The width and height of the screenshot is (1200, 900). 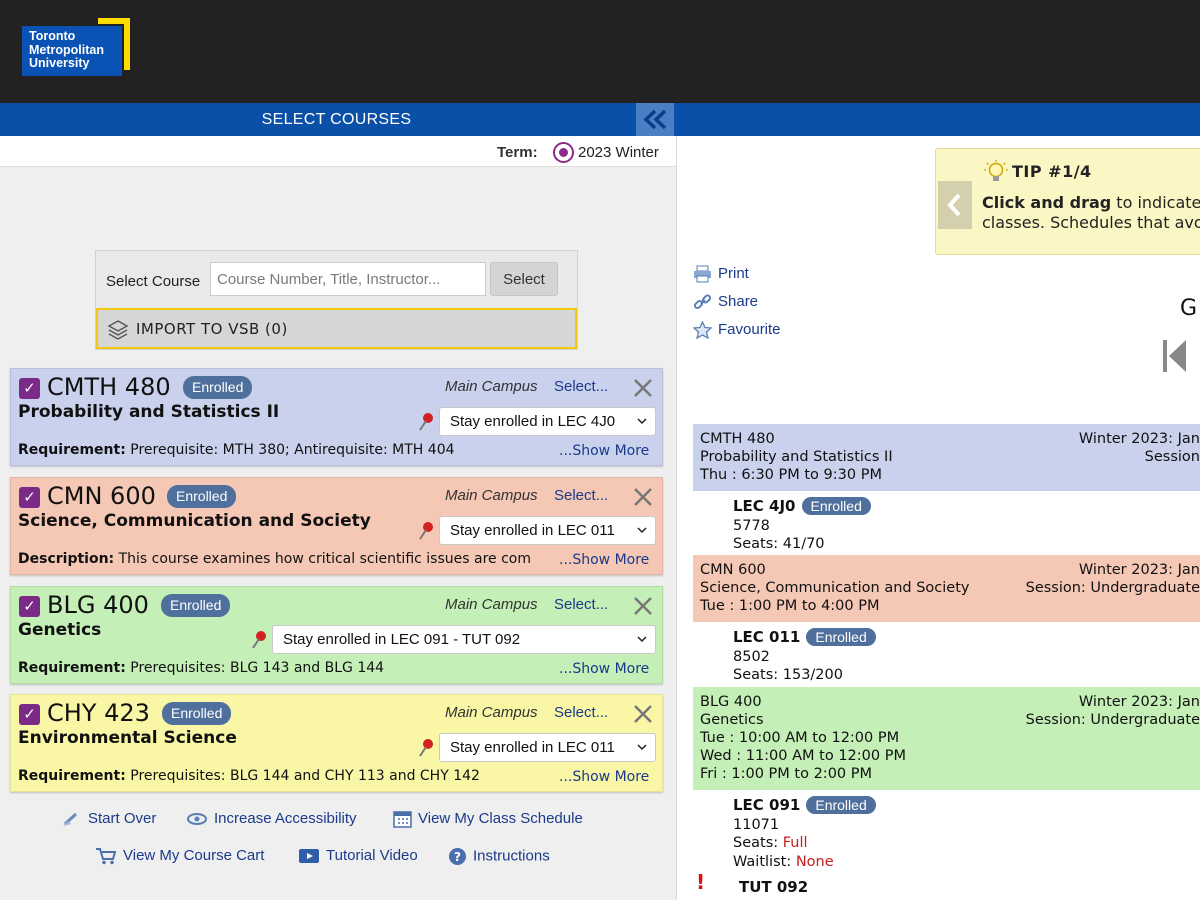 I want to click on enrollment-dropdown: Stay enrolled in LEC 4J0, so click(x=547, y=421).